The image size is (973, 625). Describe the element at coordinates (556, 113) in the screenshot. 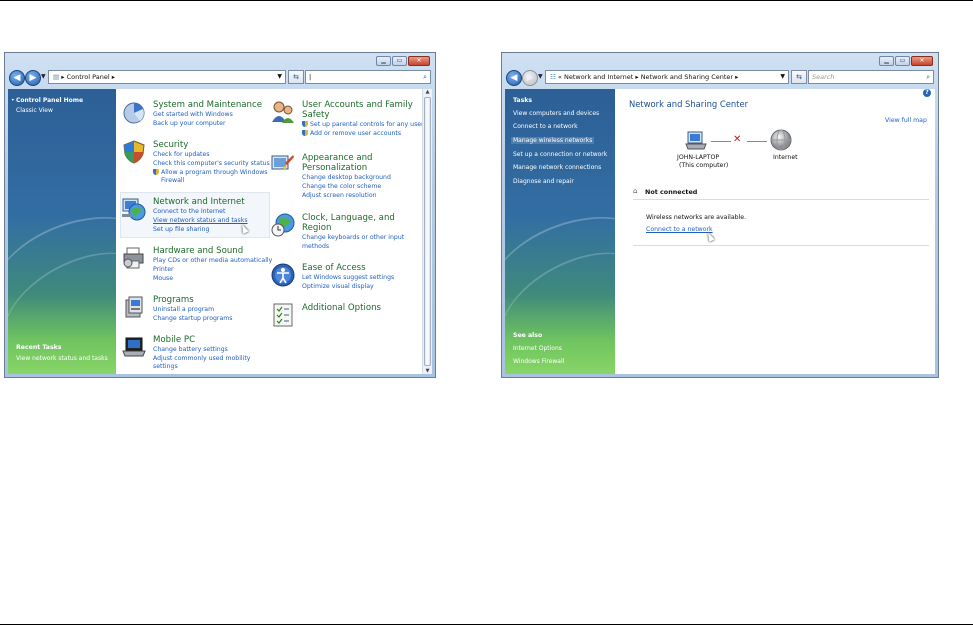

I see `task-link: View computers and devices` at that location.